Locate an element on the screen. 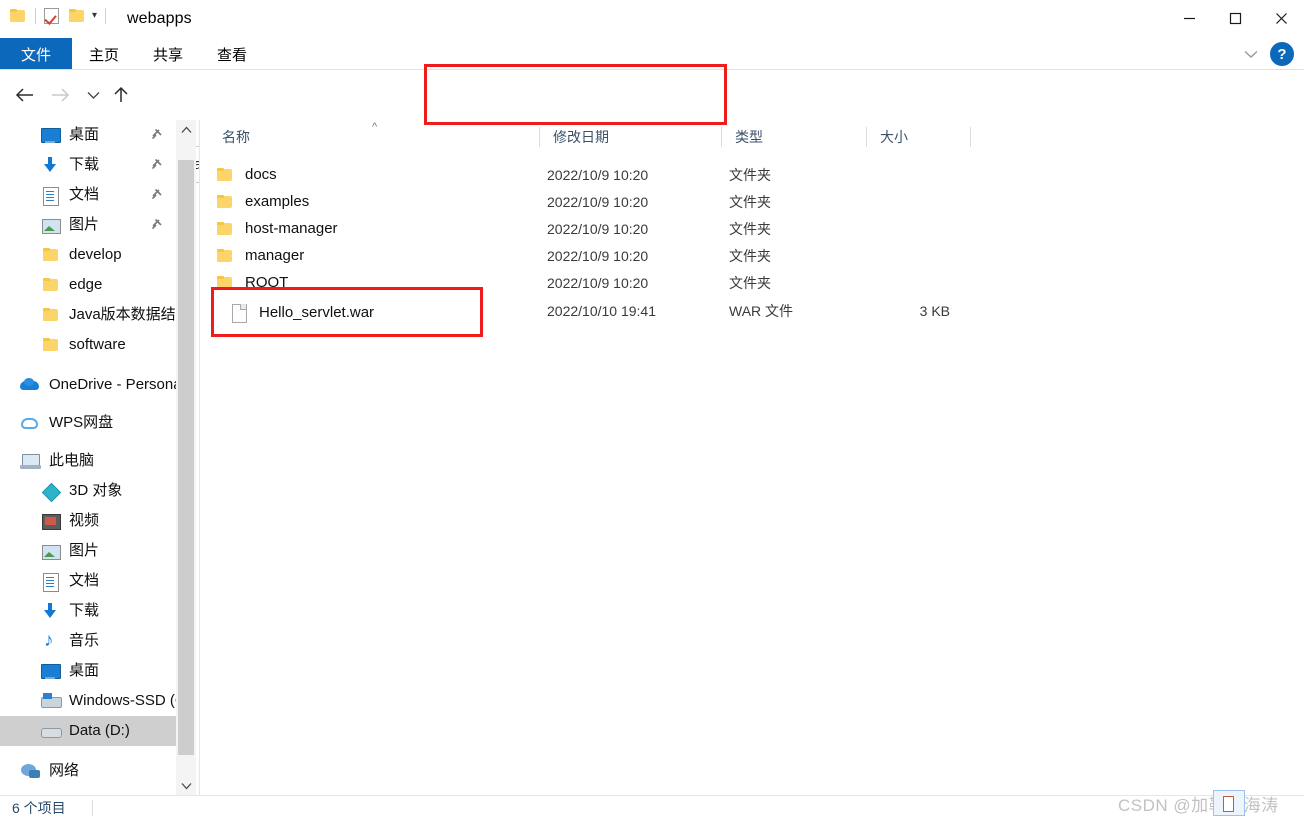 The width and height of the screenshot is (1304, 822). sidebar-item-edge: edge is located at coordinates (88, 285).